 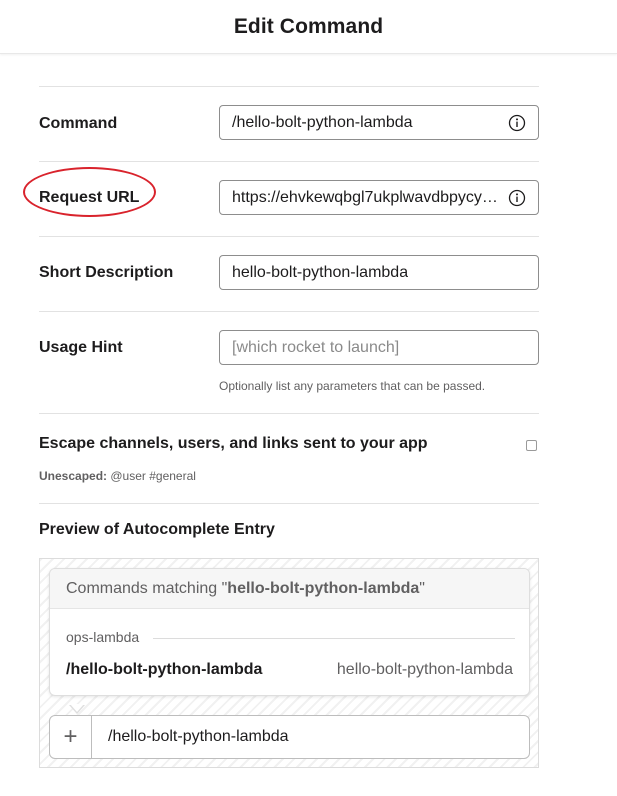 What do you see at coordinates (71, 737) in the screenshot?
I see `plus-icon: +` at bounding box center [71, 737].